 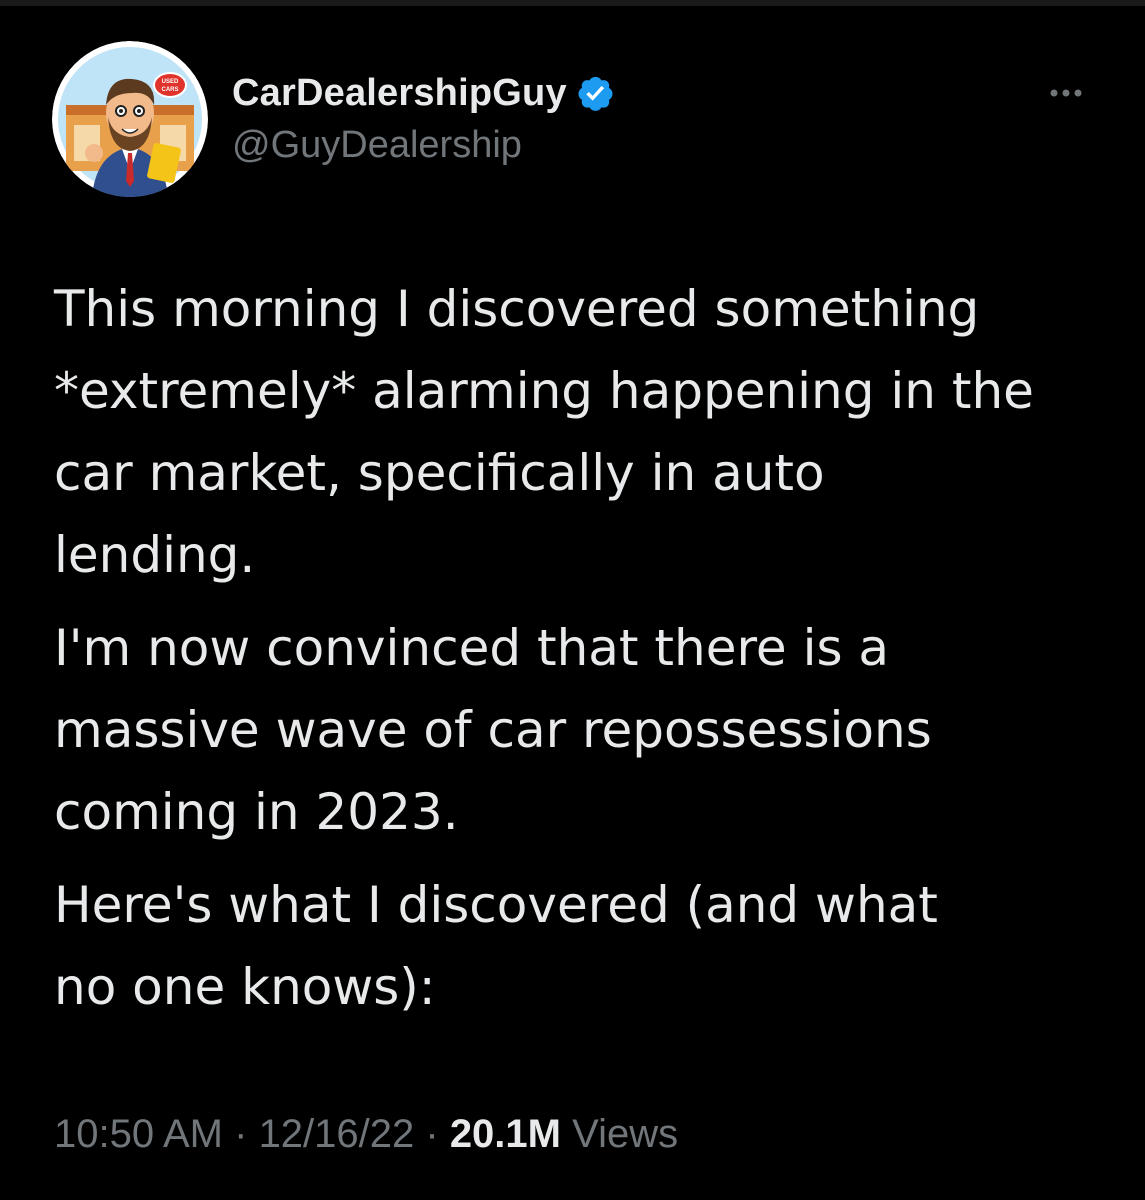 I want to click on tweet-date: 12/16/22, so click(x=337, y=1134).